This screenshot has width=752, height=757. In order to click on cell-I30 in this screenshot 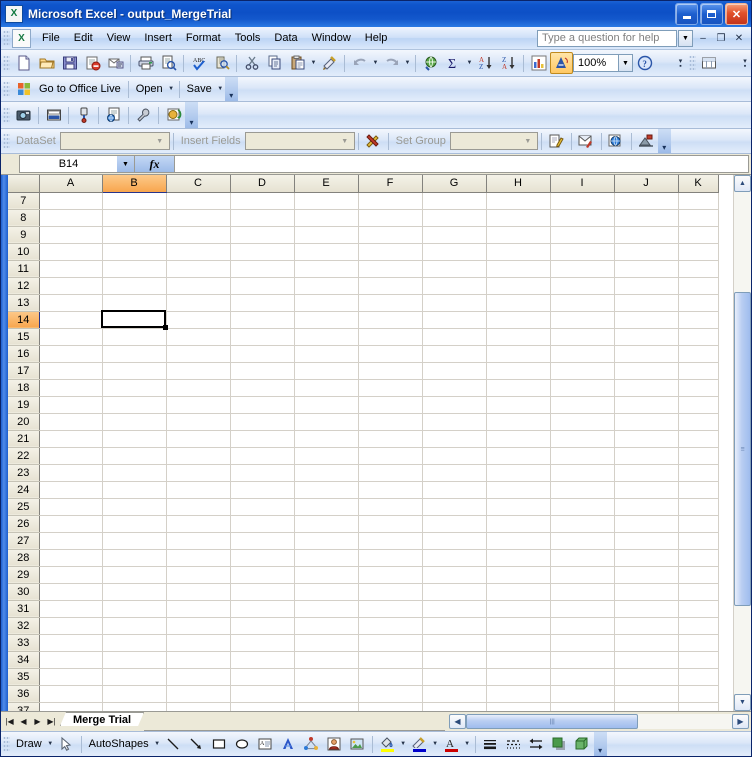, I will do `click(582, 592)`.